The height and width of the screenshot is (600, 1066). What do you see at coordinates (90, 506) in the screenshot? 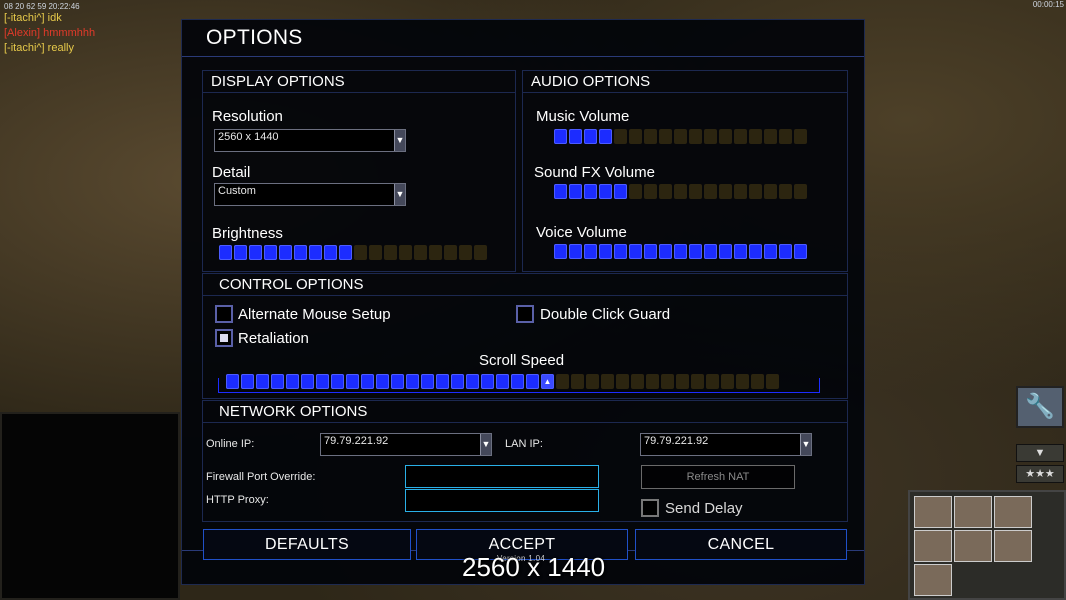
I see `minimap` at bounding box center [90, 506].